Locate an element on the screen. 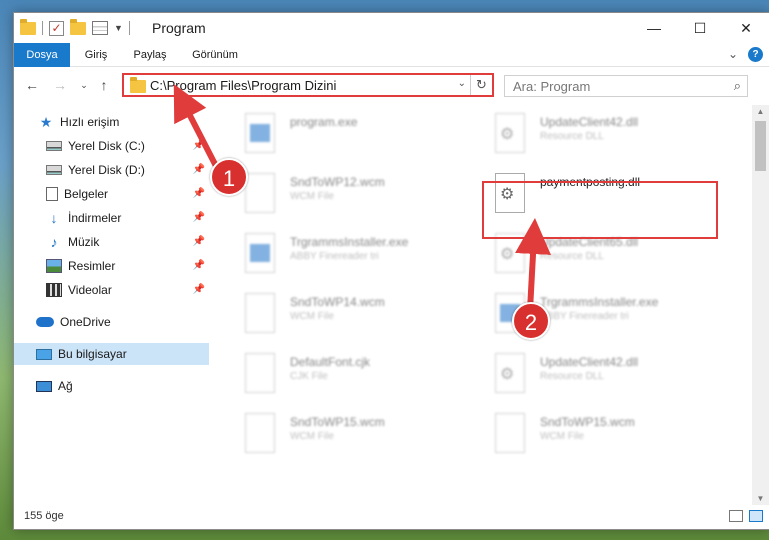  nav-item-label: Müzik is located at coordinates (84, 242).